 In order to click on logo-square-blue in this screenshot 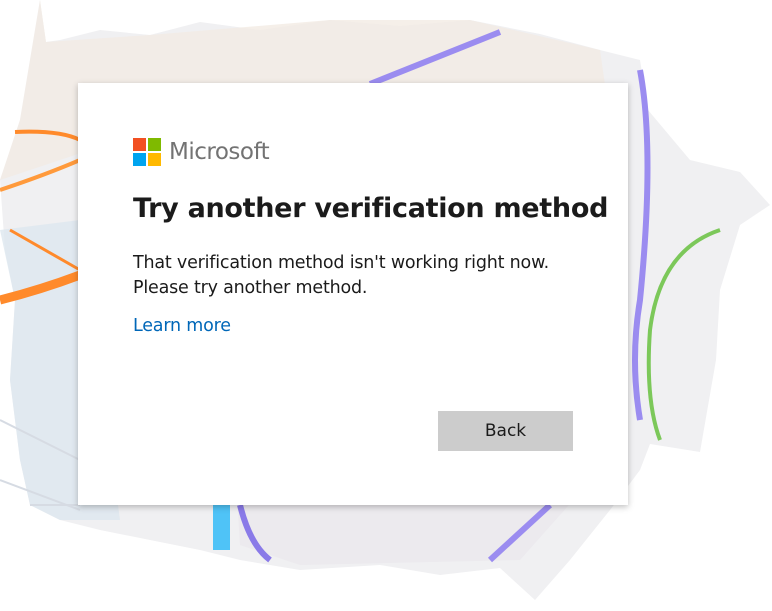, I will do `click(139, 159)`.